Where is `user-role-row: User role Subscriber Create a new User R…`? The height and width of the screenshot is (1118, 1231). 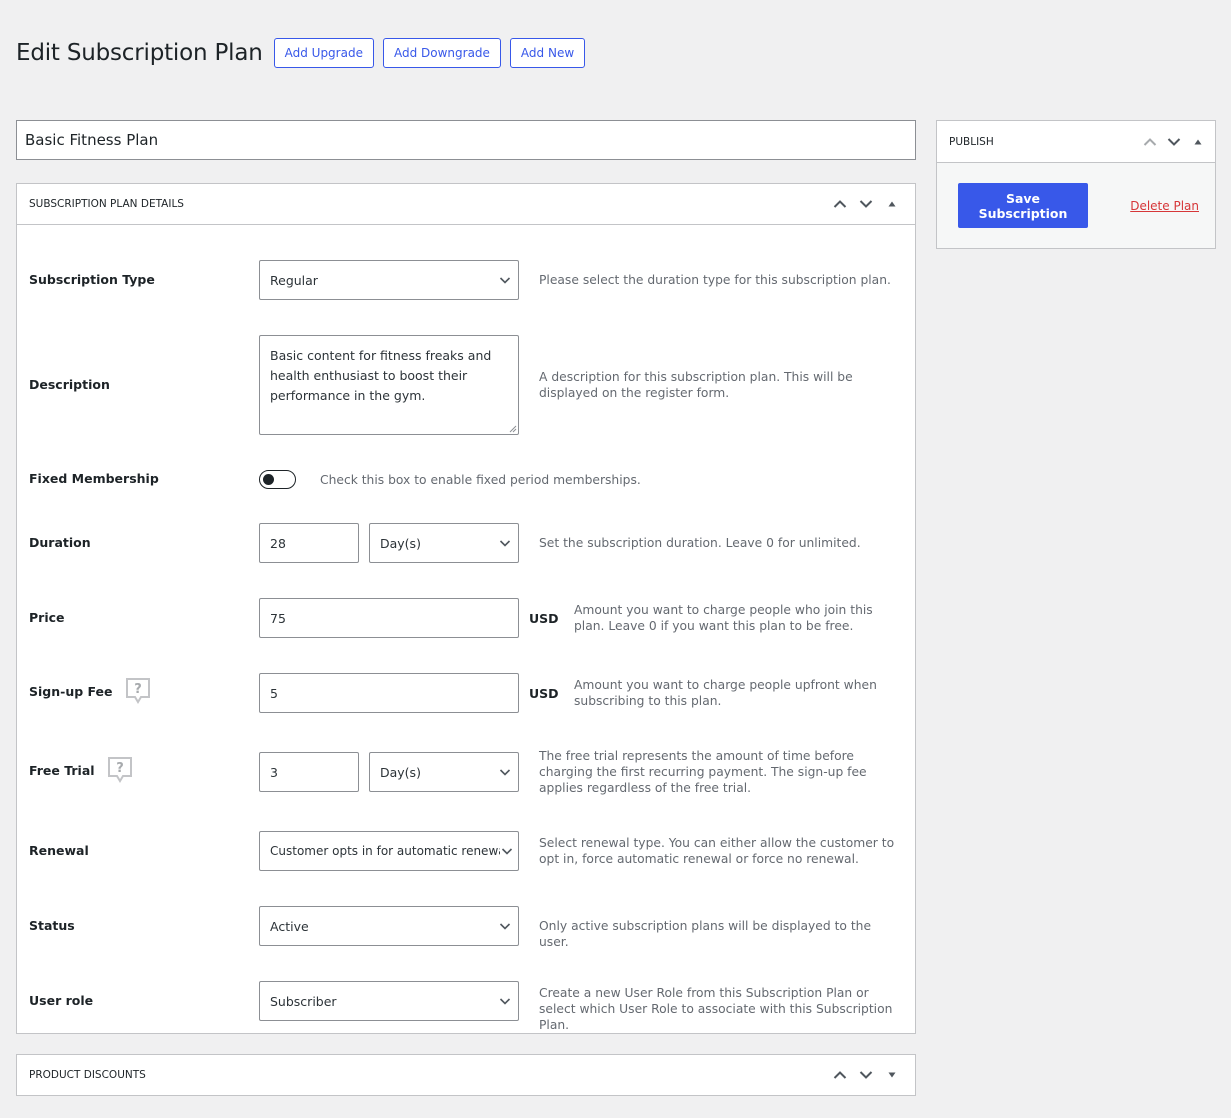
user-role-row: User role Subscriber Create a new User R… is located at coordinates (466, 1006).